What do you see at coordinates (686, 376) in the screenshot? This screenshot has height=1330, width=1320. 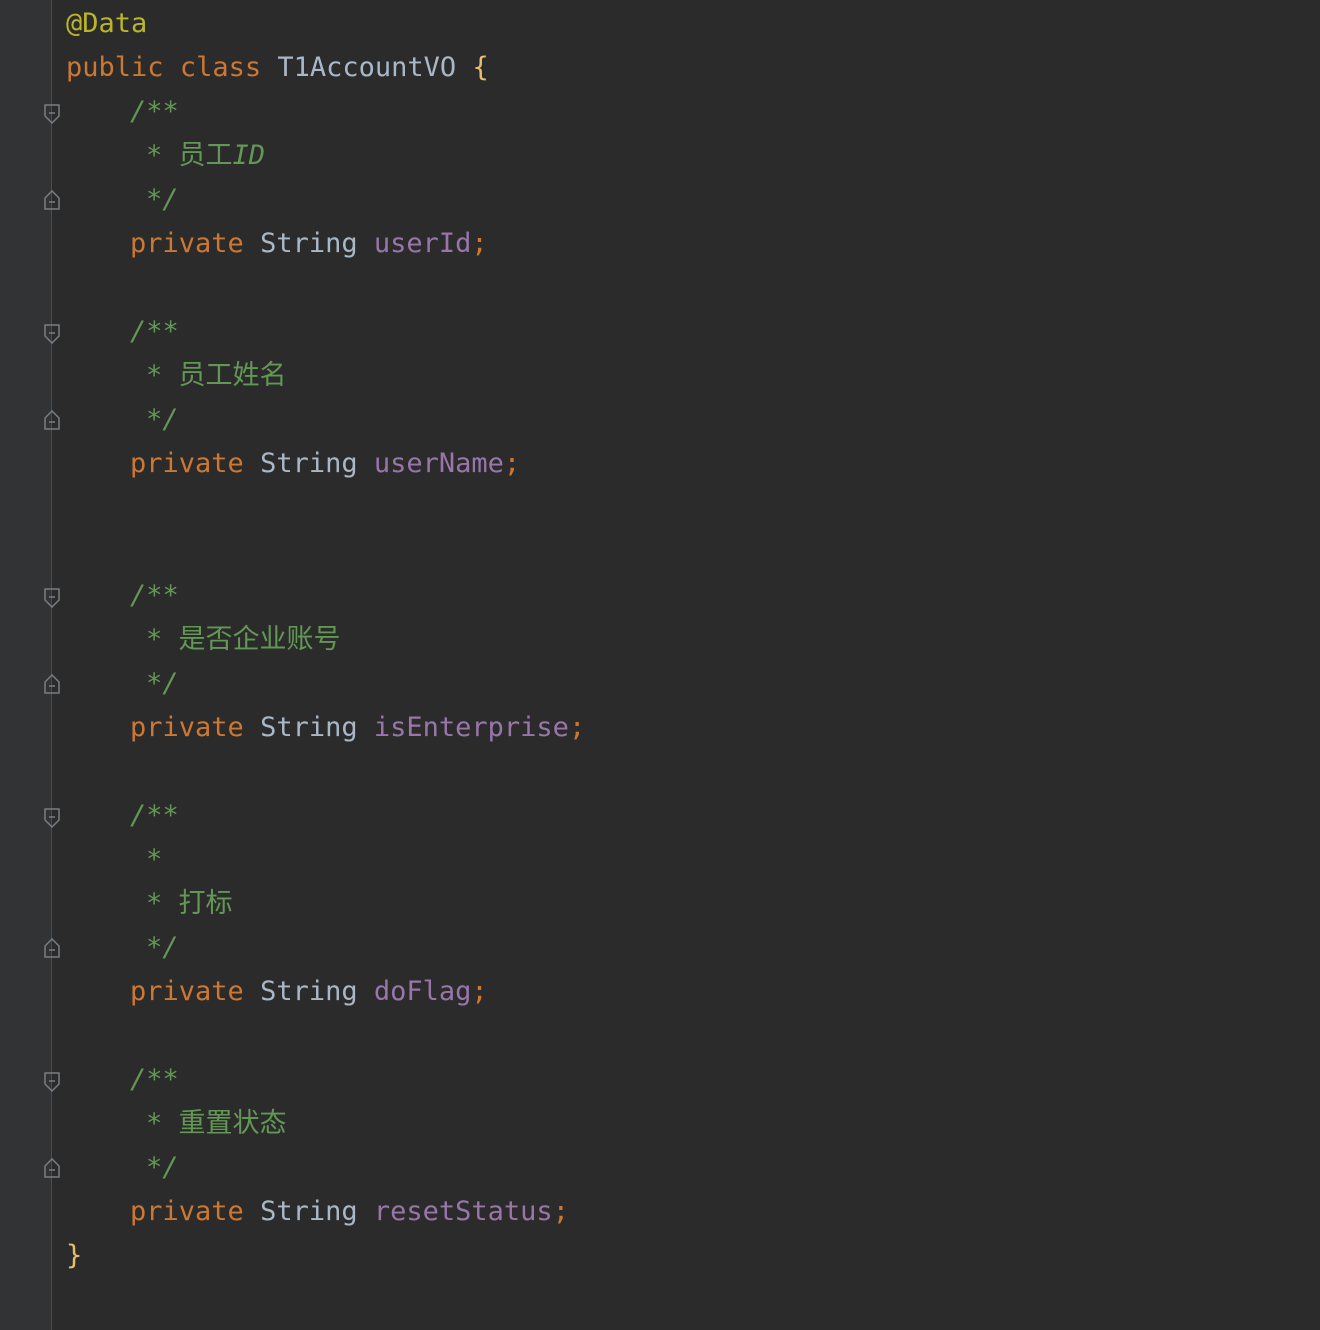 I see `code-line: * 员工姓名` at bounding box center [686, 376].